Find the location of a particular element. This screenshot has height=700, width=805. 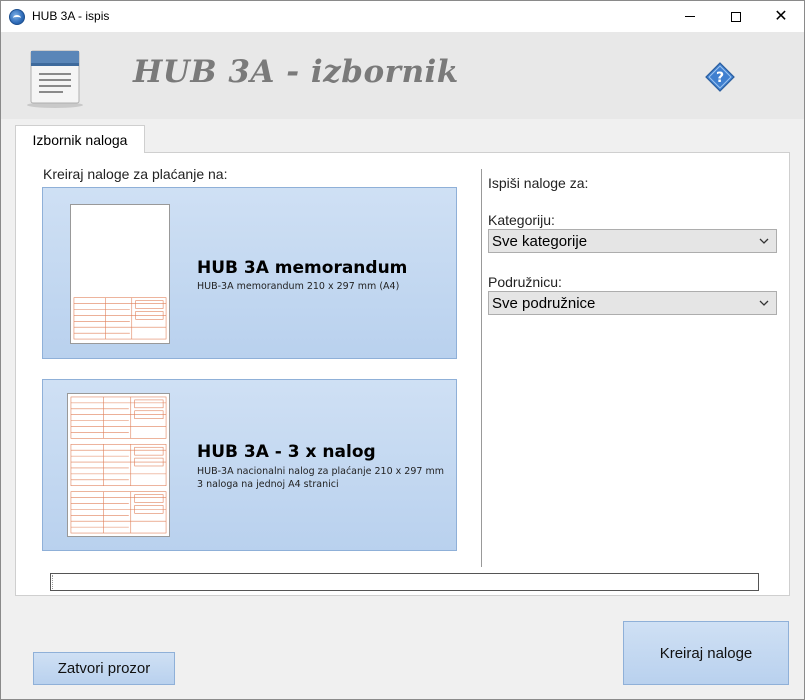

progress-fill is located at coordinates (53, 582).